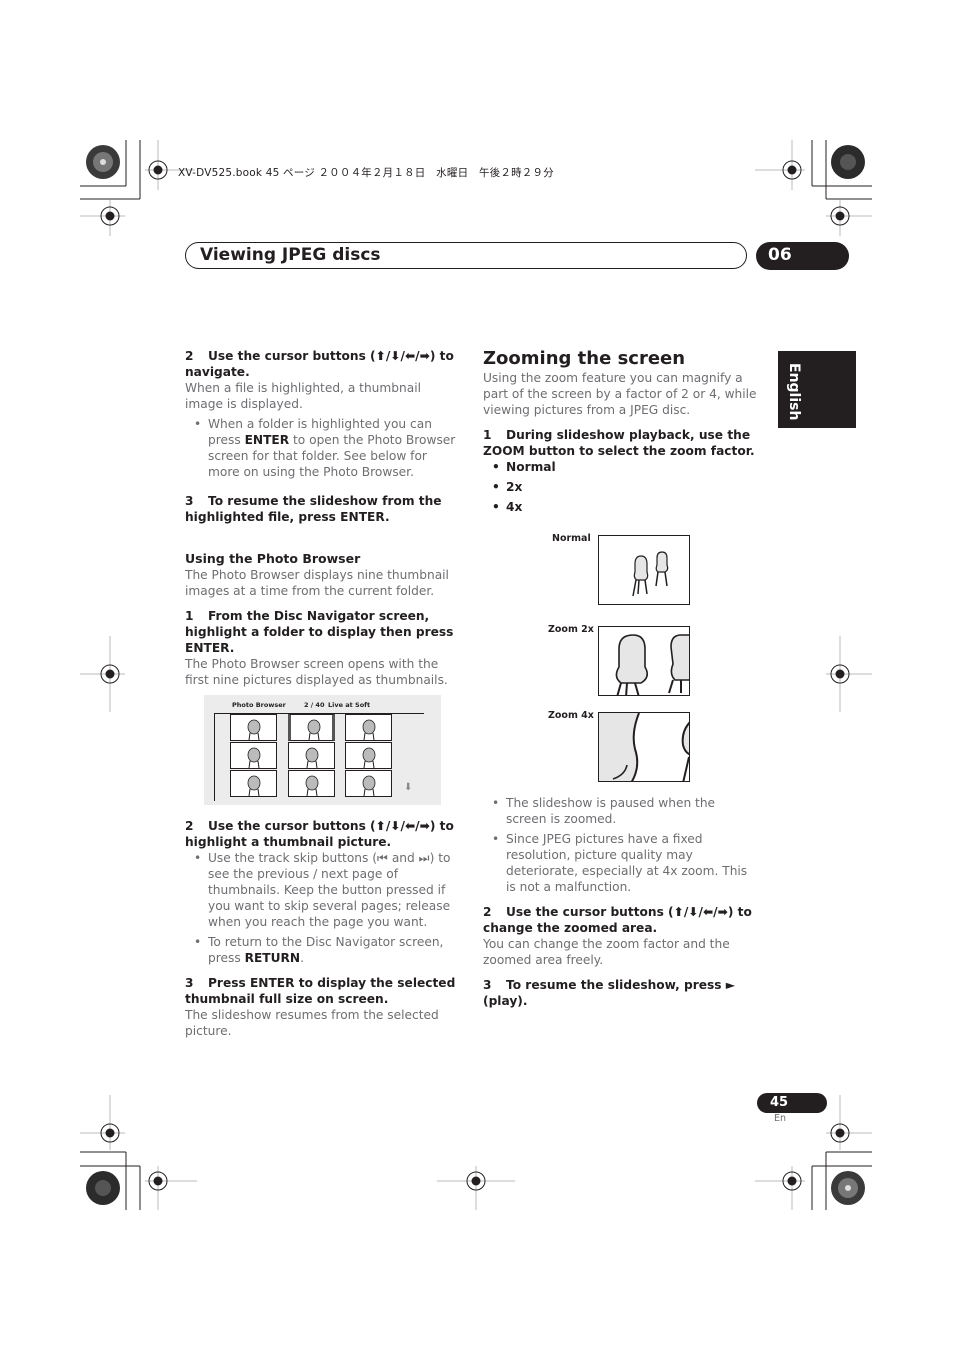 The width and height of the screenshot is (954, 1351). I want to click on zoom-figure-label: Normal, so click(571, 538).